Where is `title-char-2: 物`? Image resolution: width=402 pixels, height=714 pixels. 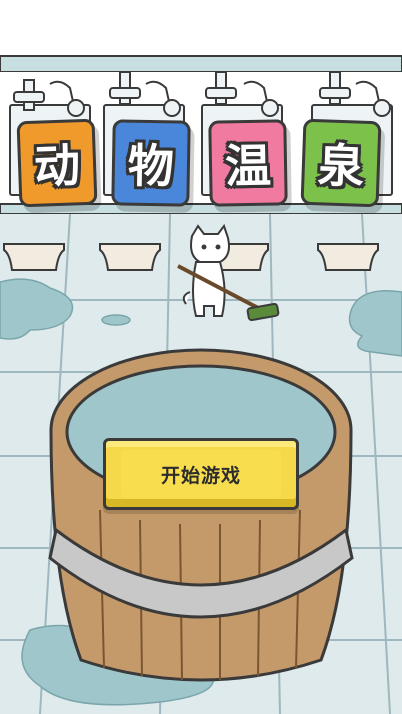 title-char-2: 物 is located at coordinates (151, 166).